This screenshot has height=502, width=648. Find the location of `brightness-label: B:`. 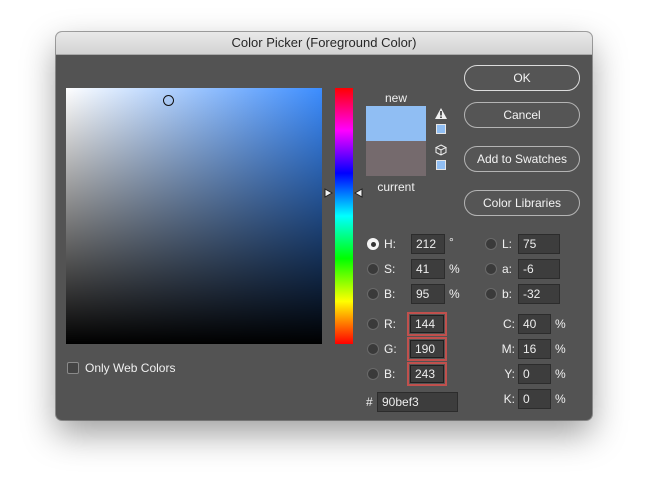

brightness-label: B: is located at coordinates (390, 294).